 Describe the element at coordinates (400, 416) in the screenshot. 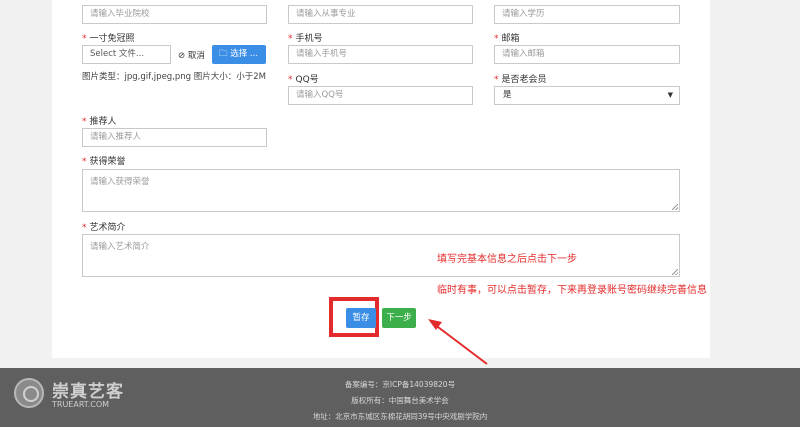

I see `footer-address: 地址：北京市东城区东棉花胡同39号中央戏剧学院内` at that location.